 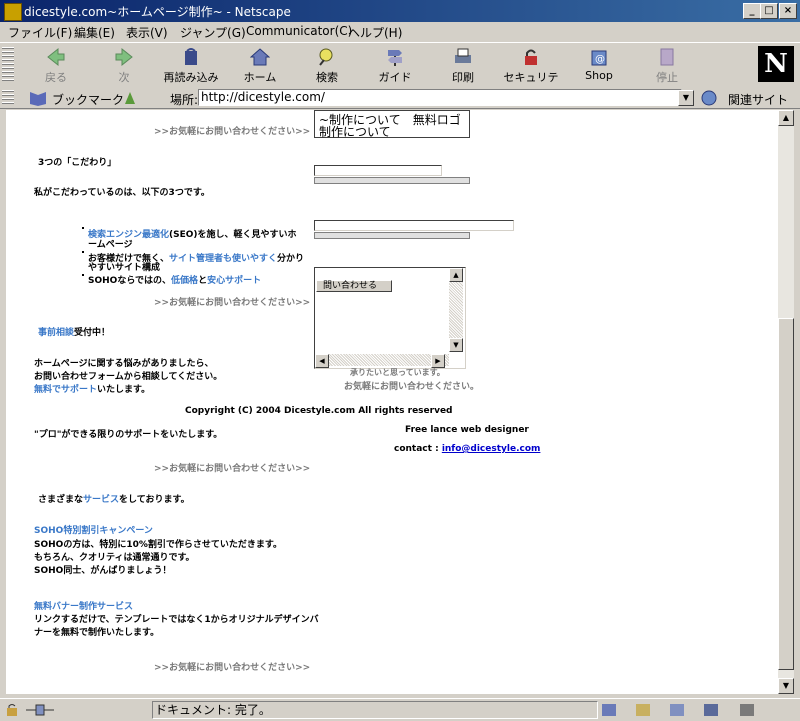 What do you see at coordinates (463, 55) in the screenshot?
I see `print-icon` at bounding box center [463, 55].